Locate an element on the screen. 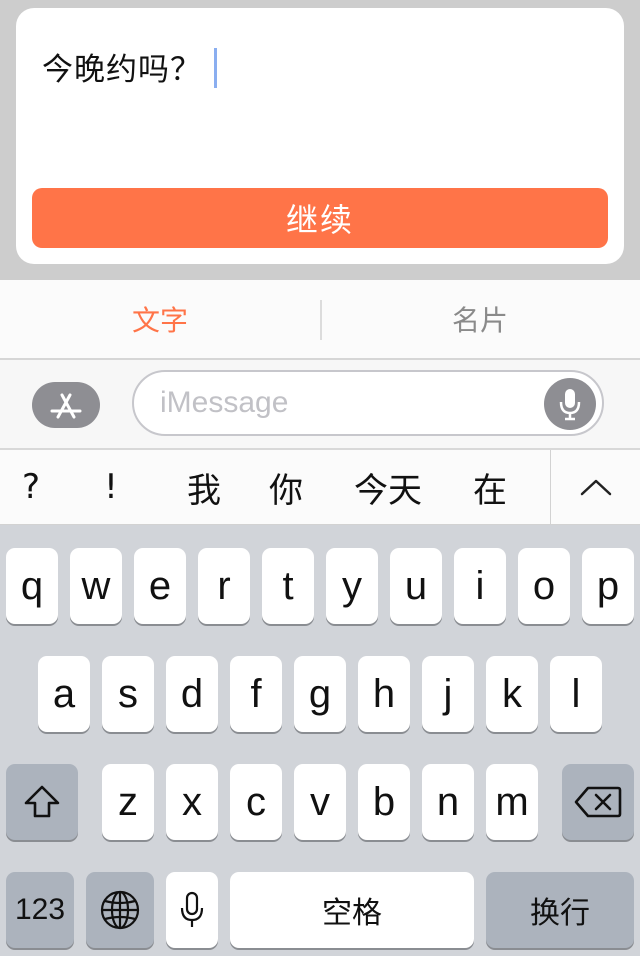 The height and width of the screenshot is (956, 640). imessage-placeholder: iMessage is located at coordinates (224, 402).